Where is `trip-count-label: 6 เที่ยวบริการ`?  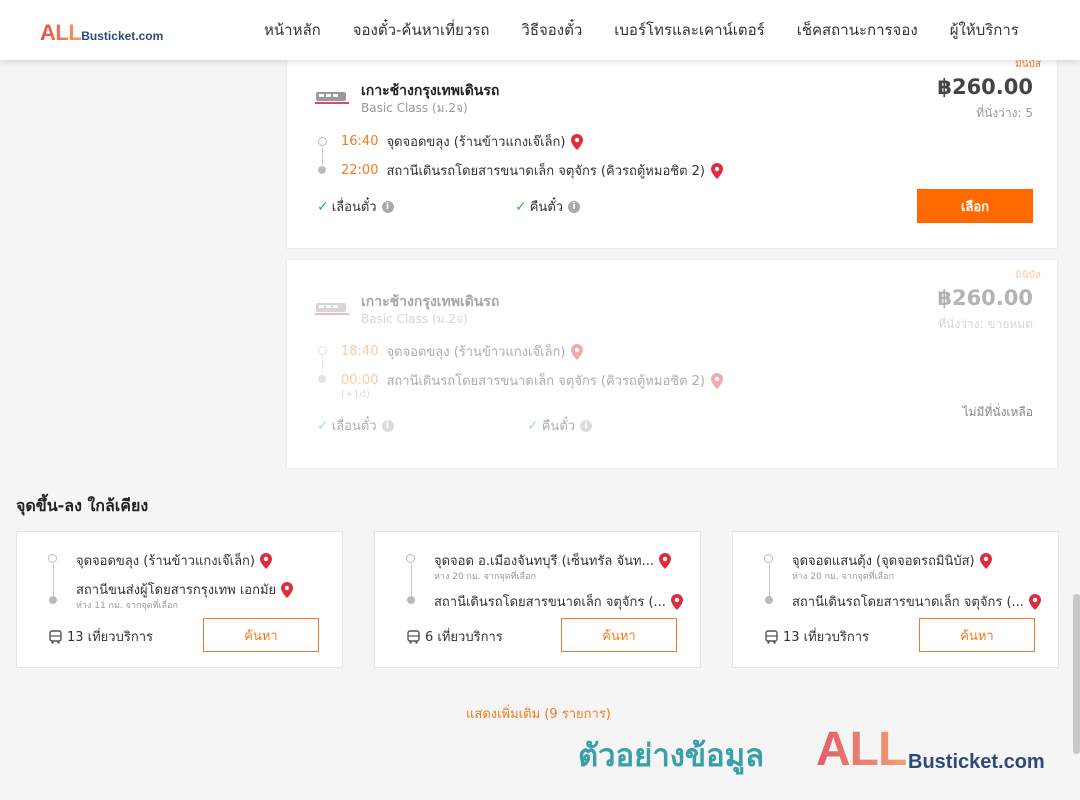
trip-count-label: 6 เที่ยวบริการ is located at coordinates (464, 637).